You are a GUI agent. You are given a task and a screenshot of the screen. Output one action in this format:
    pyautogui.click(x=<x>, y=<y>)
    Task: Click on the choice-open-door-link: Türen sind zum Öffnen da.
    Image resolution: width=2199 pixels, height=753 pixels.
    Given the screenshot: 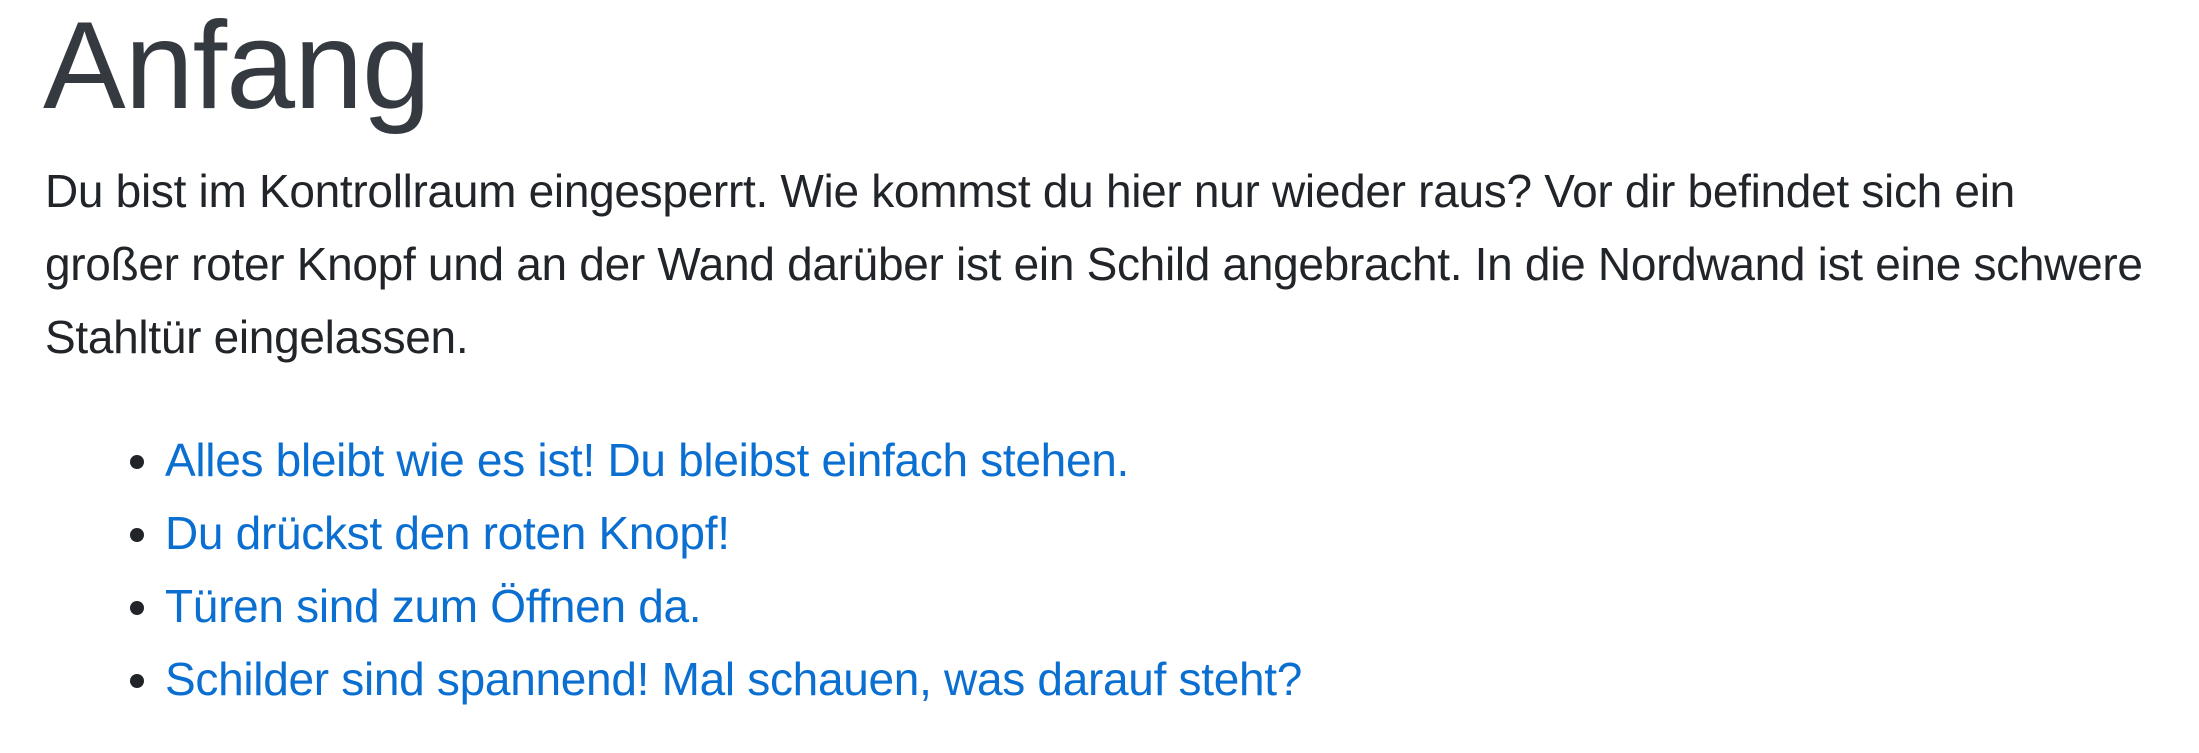 What is the action you would take?
    pyautogui.click(x=433, y=606)
    